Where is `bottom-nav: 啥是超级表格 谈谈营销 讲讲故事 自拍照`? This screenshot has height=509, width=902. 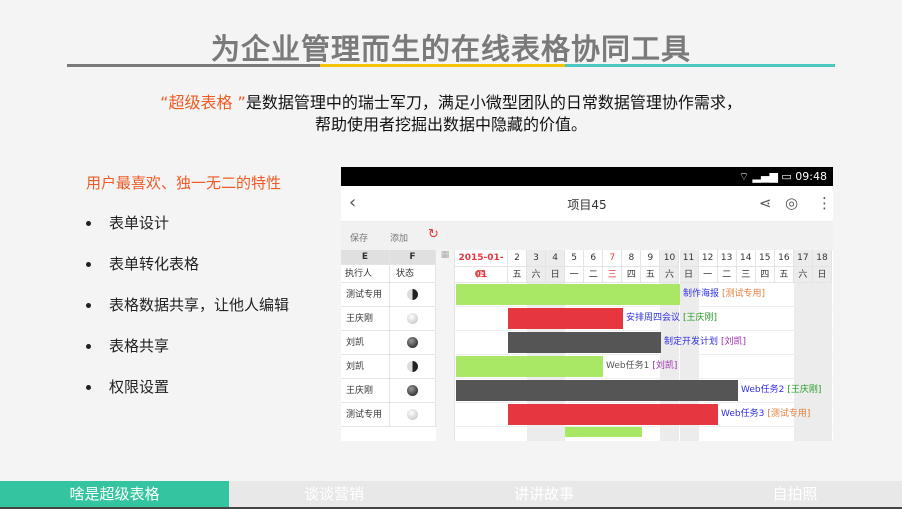
bottom-nav: 啥是超级表格 谈谈营销 讲讲故事 自拍照 is located at coordinates (451, 495).